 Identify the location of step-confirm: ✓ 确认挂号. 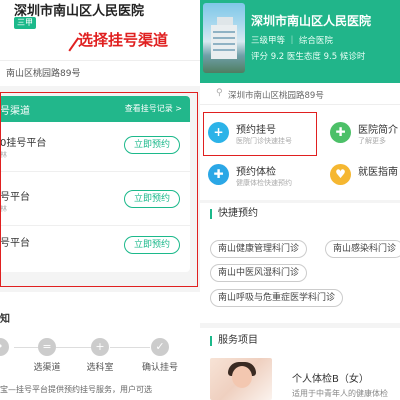
(160, 355).